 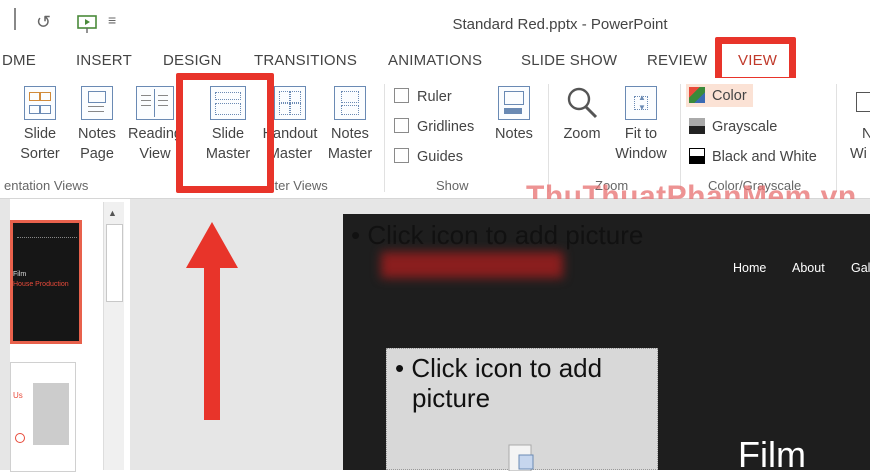 What do you see at coordinates (520, 456) in the screenshot?
I see `insert-picture-icon` at bounding box center [520, 456].